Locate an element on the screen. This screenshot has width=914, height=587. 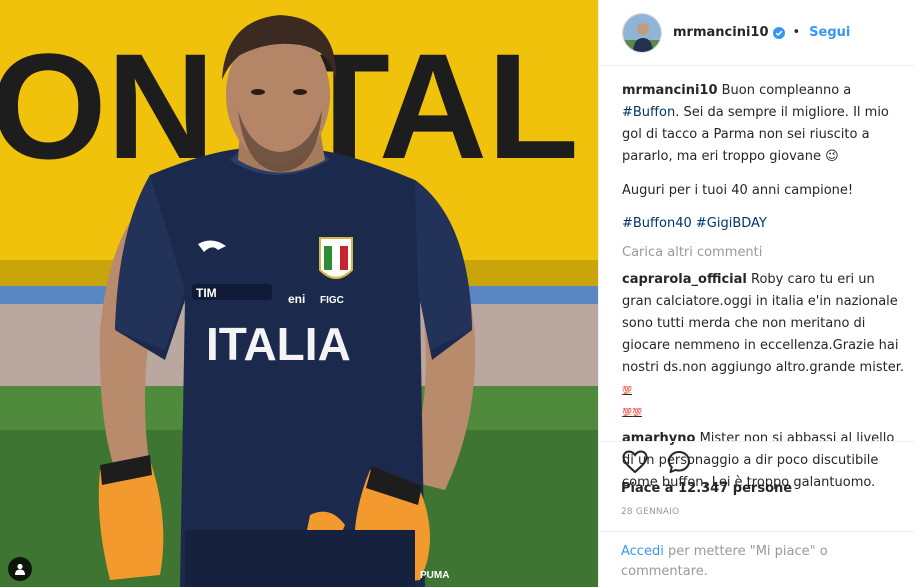
caption-mention: #Buffon is located at coordinates (648, 112).